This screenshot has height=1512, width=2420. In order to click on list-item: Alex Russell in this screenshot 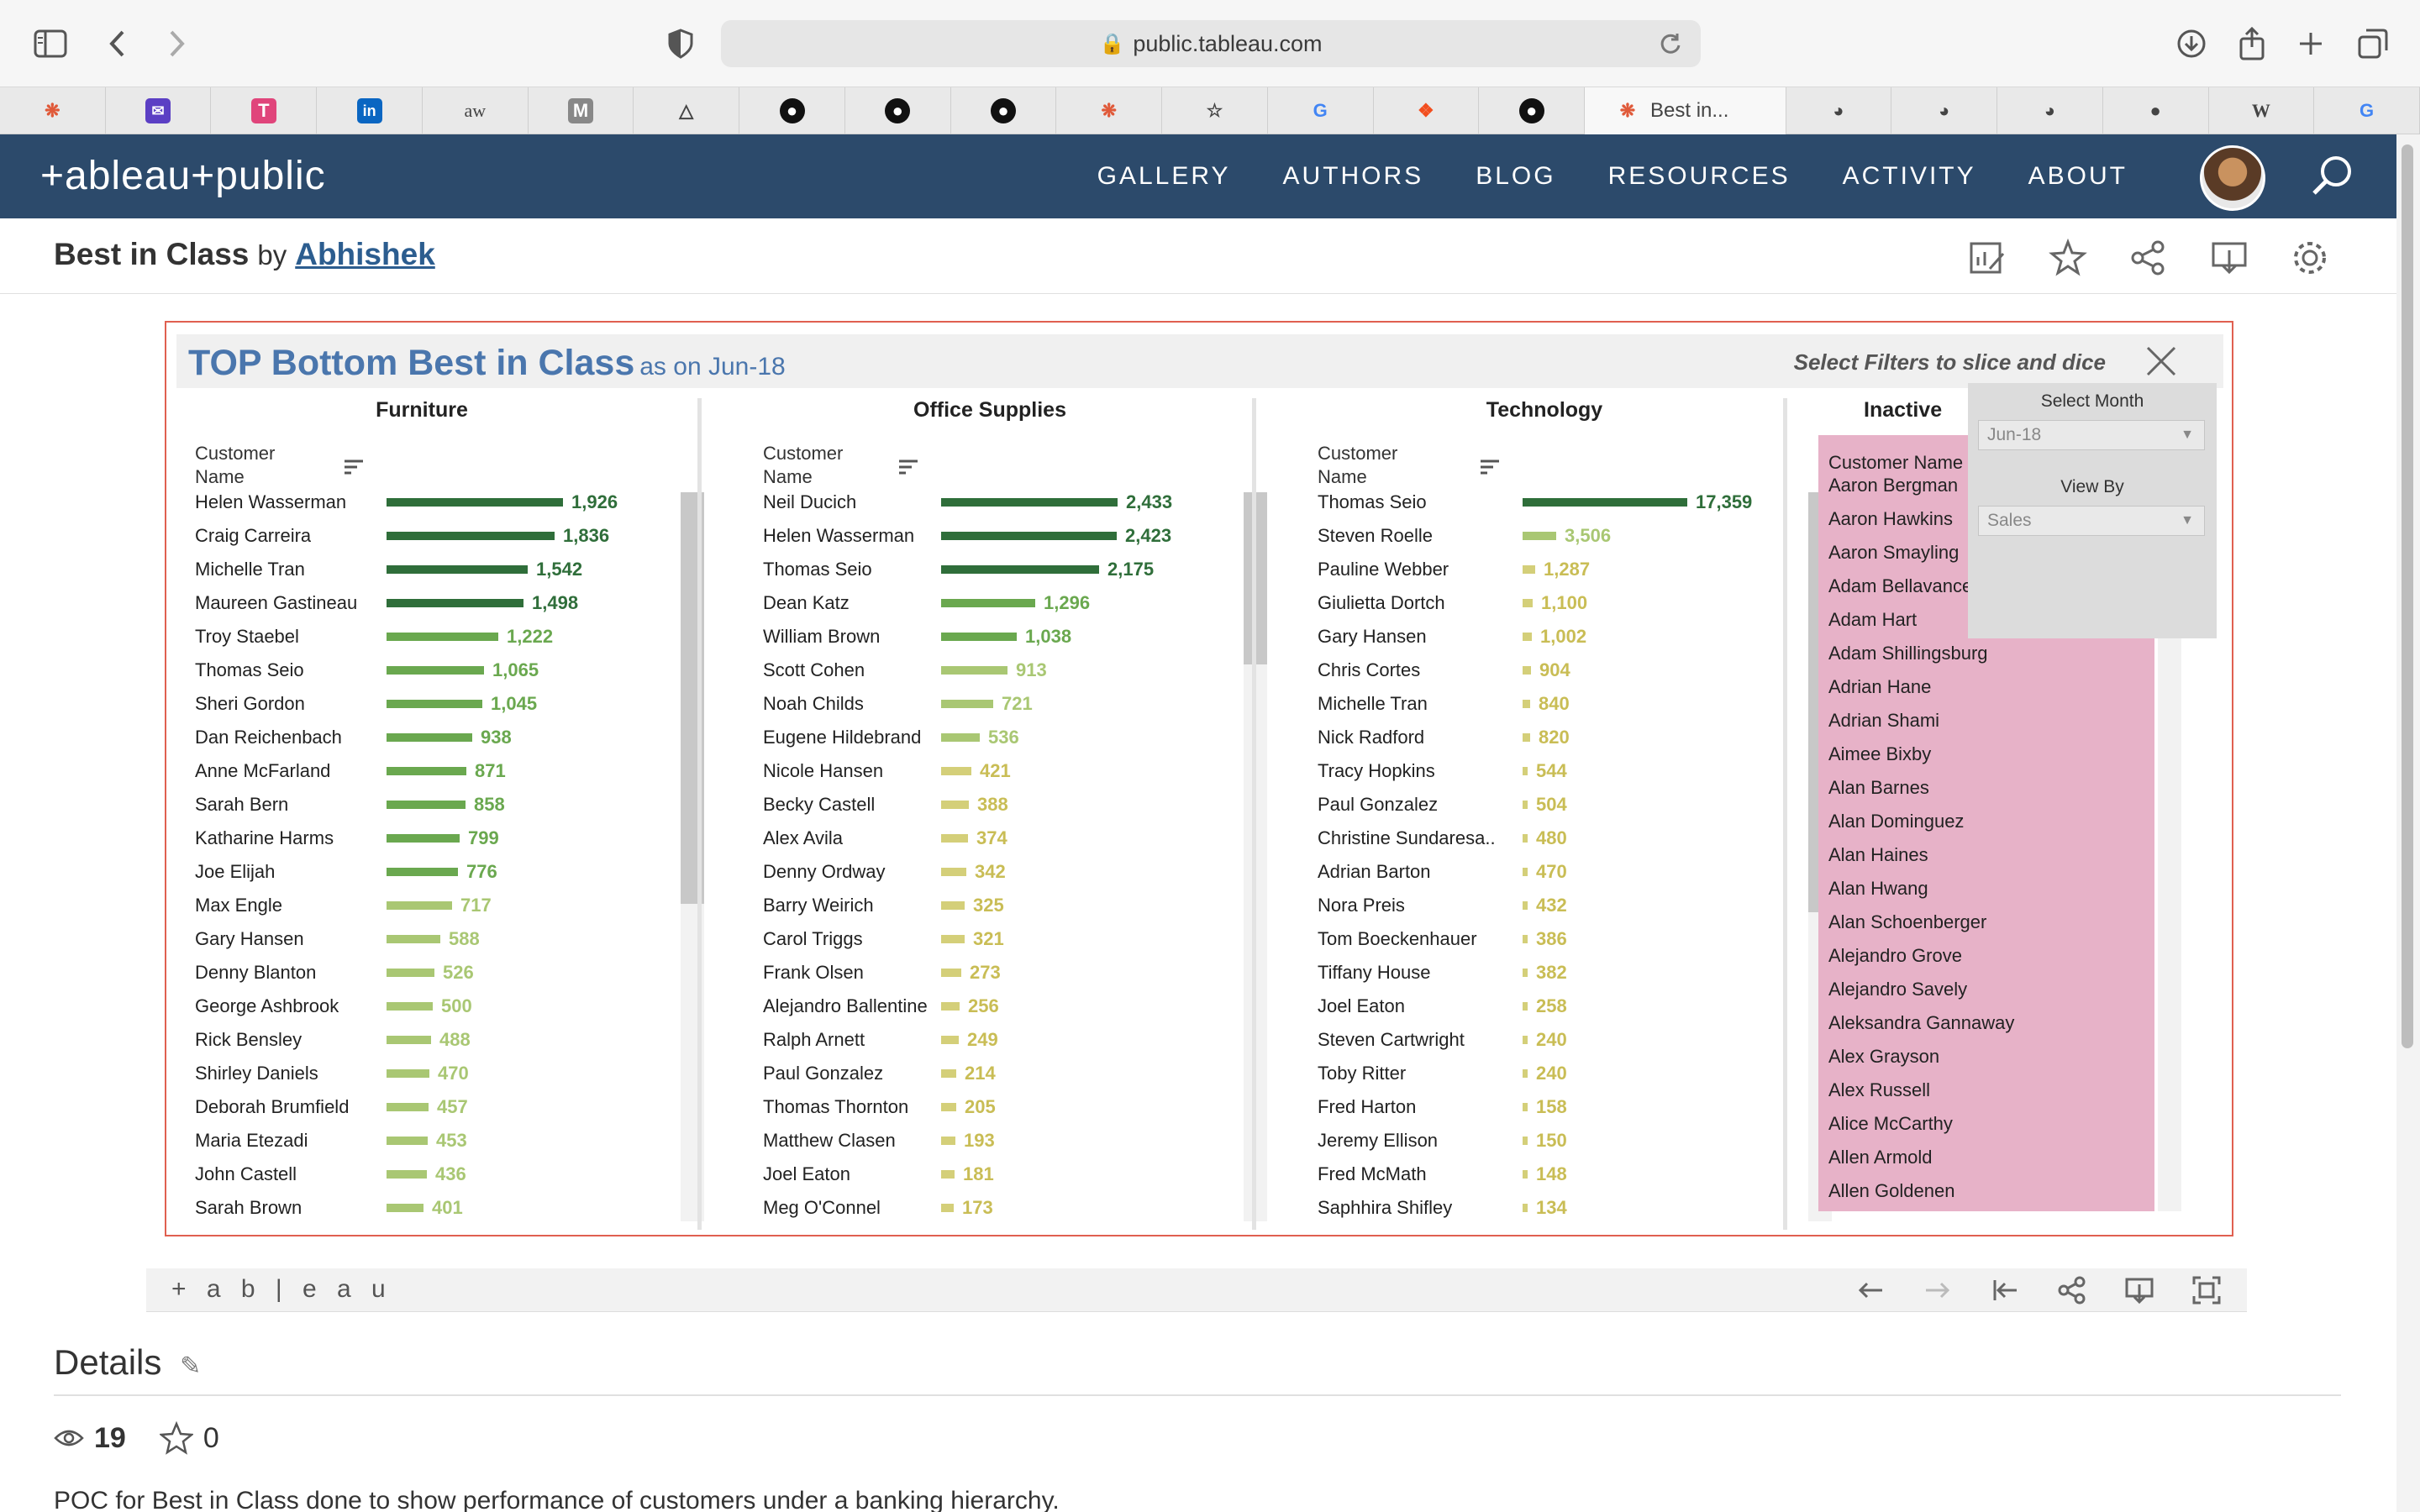, I will do `click(1879, 1090)`.